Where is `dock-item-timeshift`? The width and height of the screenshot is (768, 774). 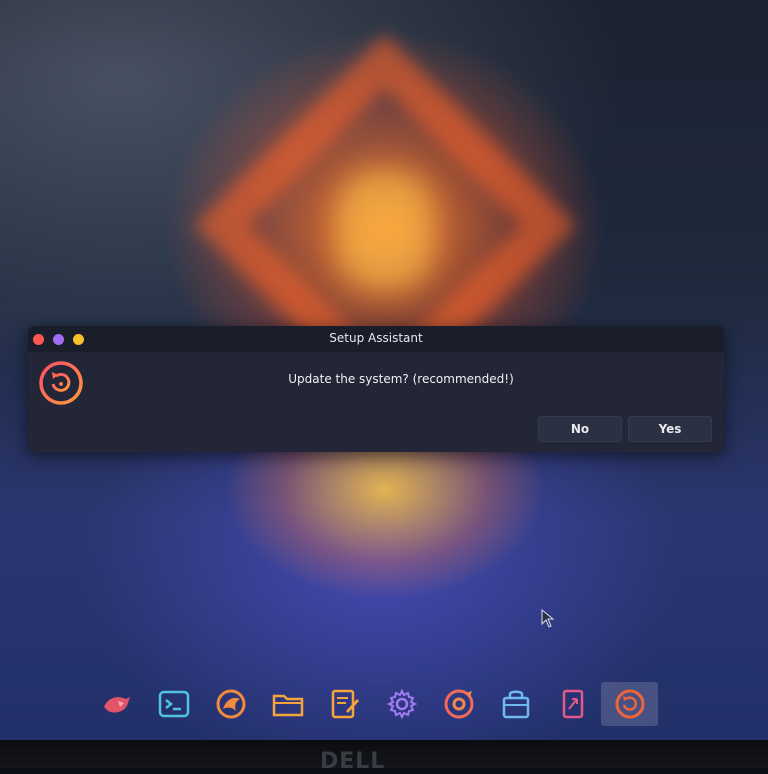
dock-item-timeshift is located at coordinates (458, 704).